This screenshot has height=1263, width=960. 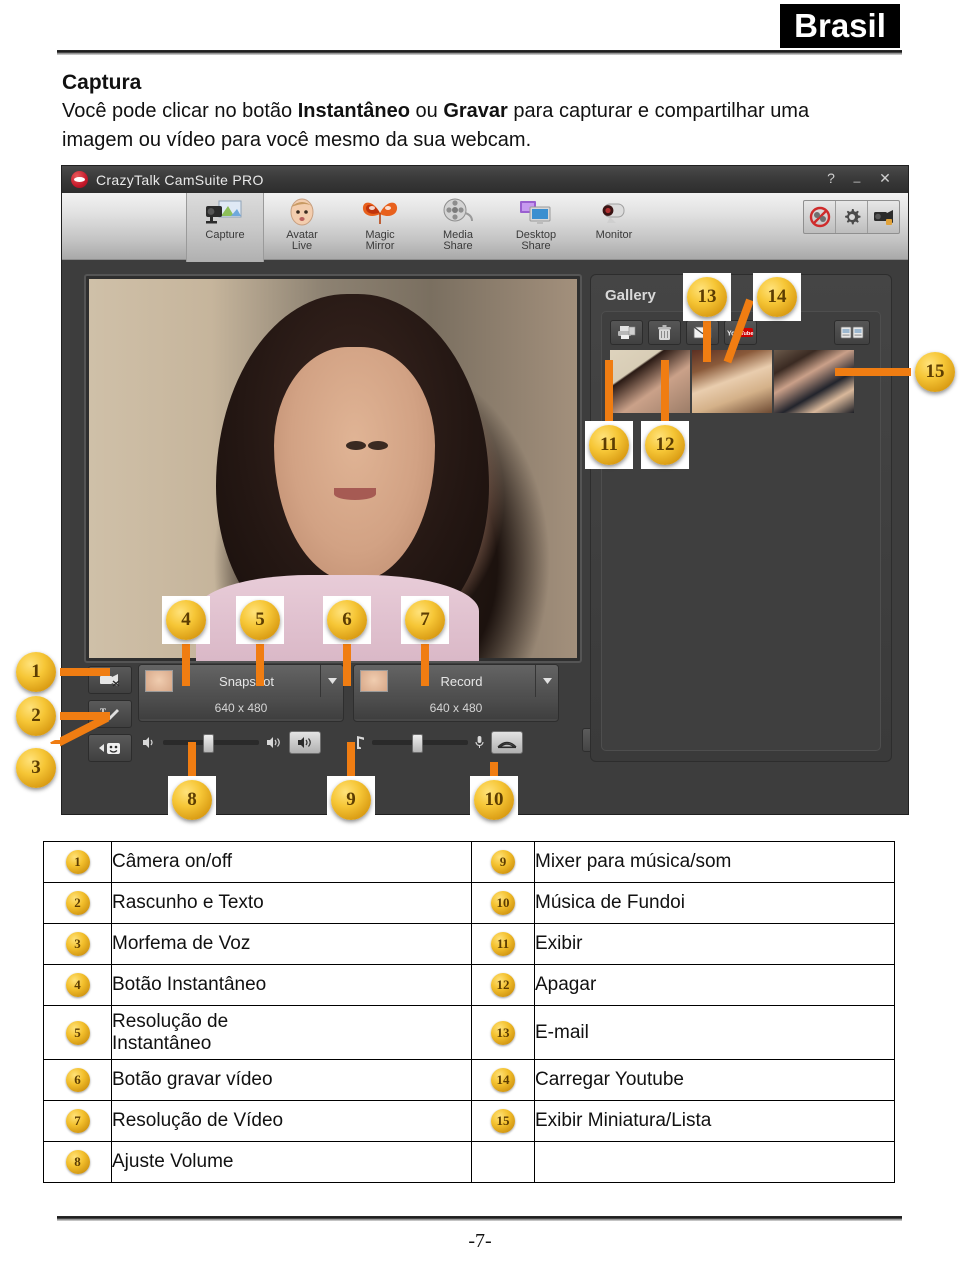 I want to click on record-control-group: Record 640 x 480, so click(x=456, y=693).